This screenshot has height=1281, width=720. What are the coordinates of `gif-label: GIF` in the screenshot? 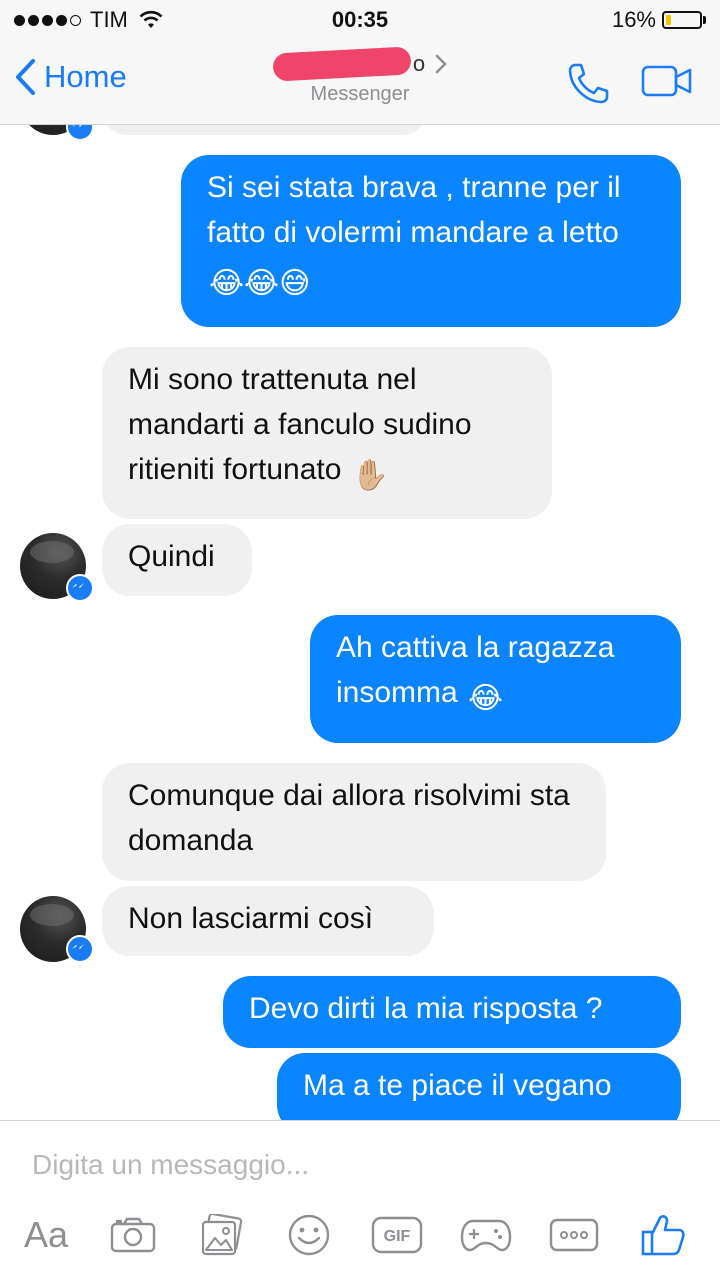 It's located at (397, 1236).